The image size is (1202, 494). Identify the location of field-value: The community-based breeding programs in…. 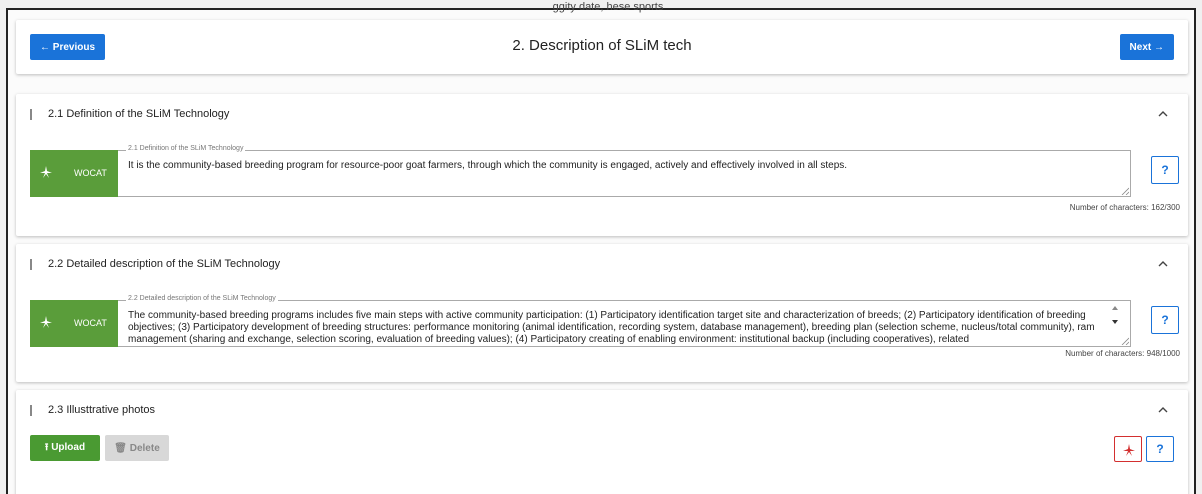
(611, 327).